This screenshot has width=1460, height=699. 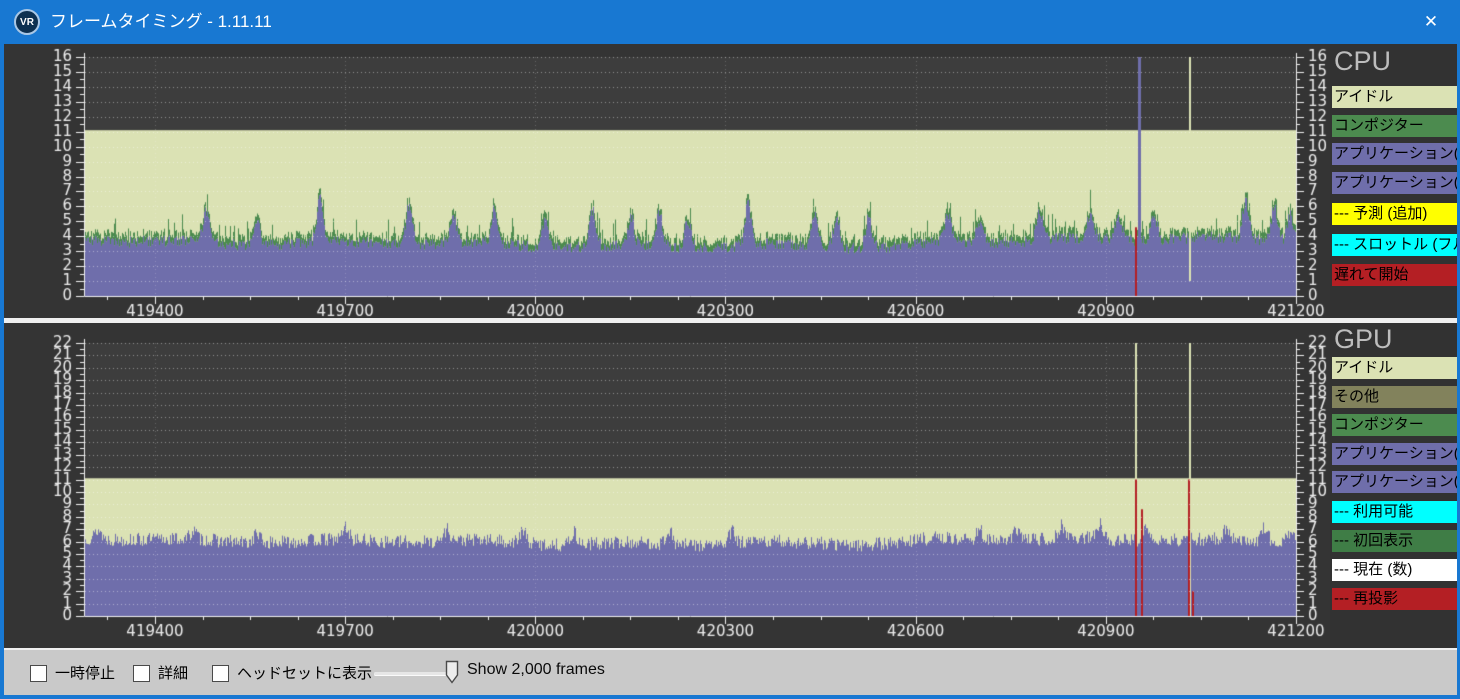 What do you see at coordinates (1394, 126) in the screenshot?
I see `legend-cpu-item: コンポジター` at bounding box center [1394, 126].